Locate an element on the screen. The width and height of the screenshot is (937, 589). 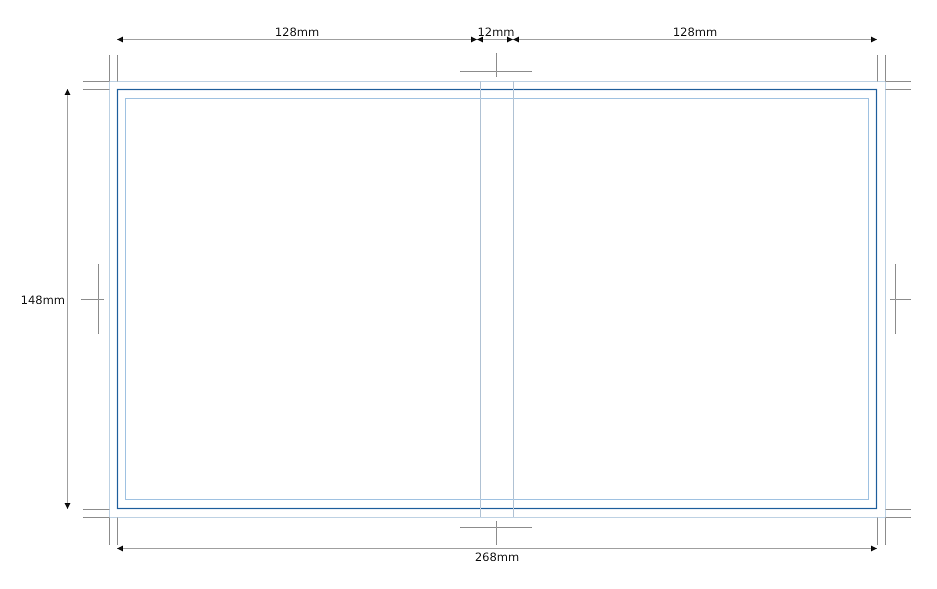
dimension-label: 12mm is located at coordinates (496, 32).